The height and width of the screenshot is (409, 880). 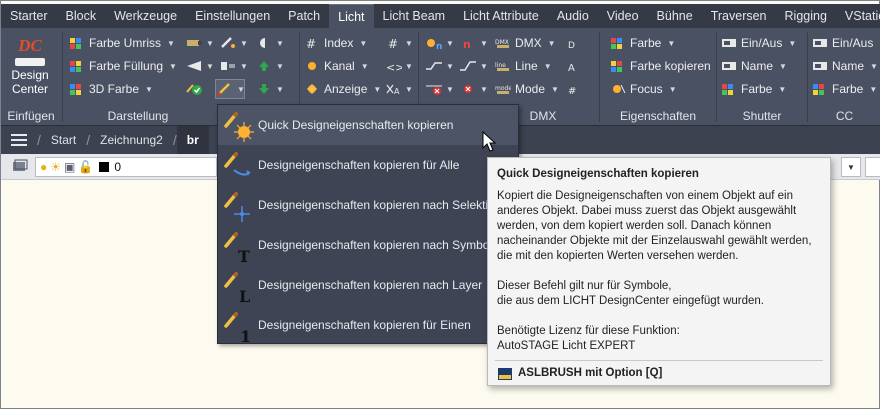 I want to click on tab-licht-attribute: Licht Attribute, so click(x=501, y=16).